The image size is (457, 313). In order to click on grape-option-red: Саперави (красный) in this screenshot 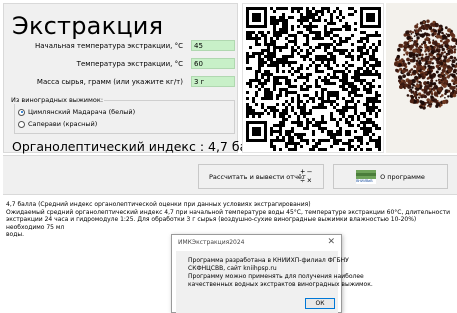, I will do `click(57, 124)`.